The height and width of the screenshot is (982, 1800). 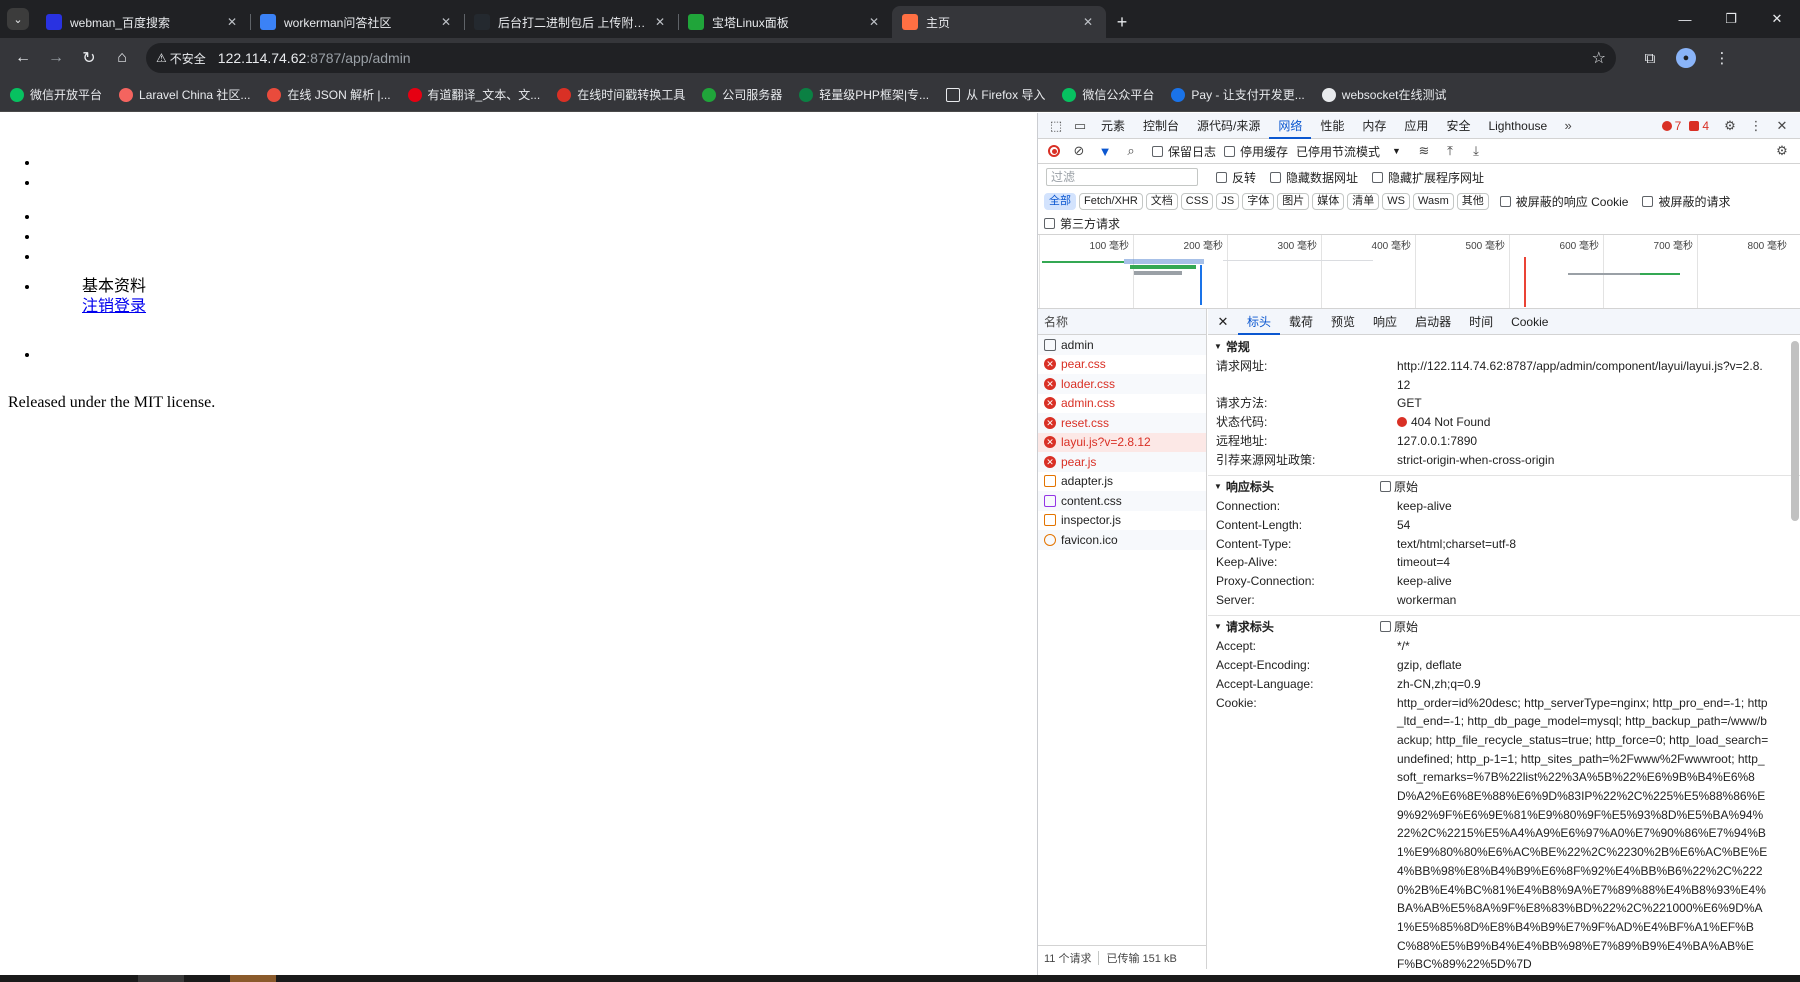 What do you see at coordinates (1122, 540) in the screenshot?
I see `request-row: favicon.ico` at bounding box center [1122, 540].